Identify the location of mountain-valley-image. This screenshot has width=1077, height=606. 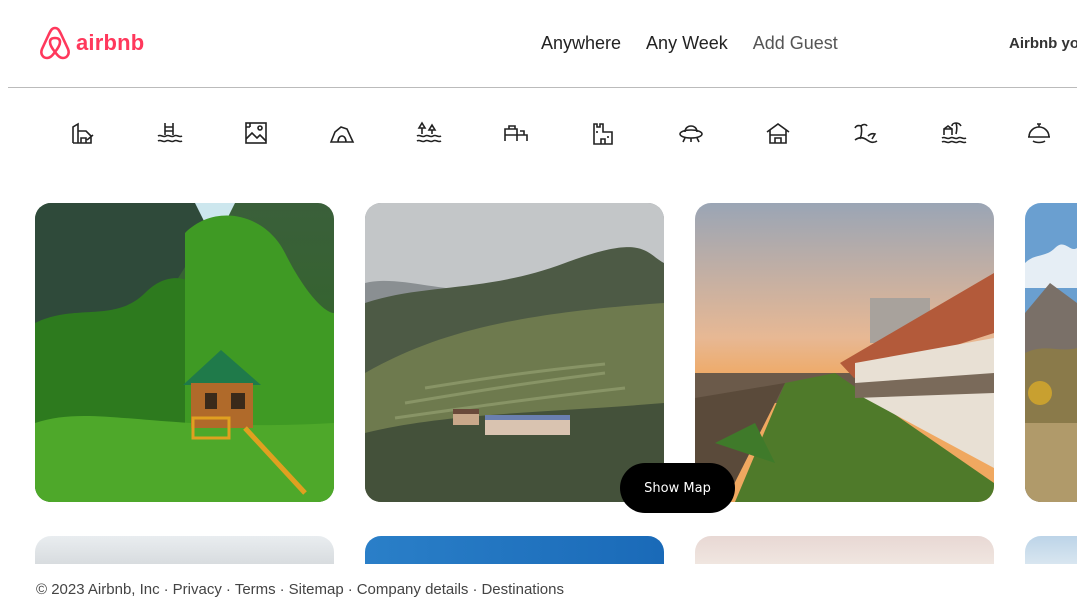
(1051, 352).